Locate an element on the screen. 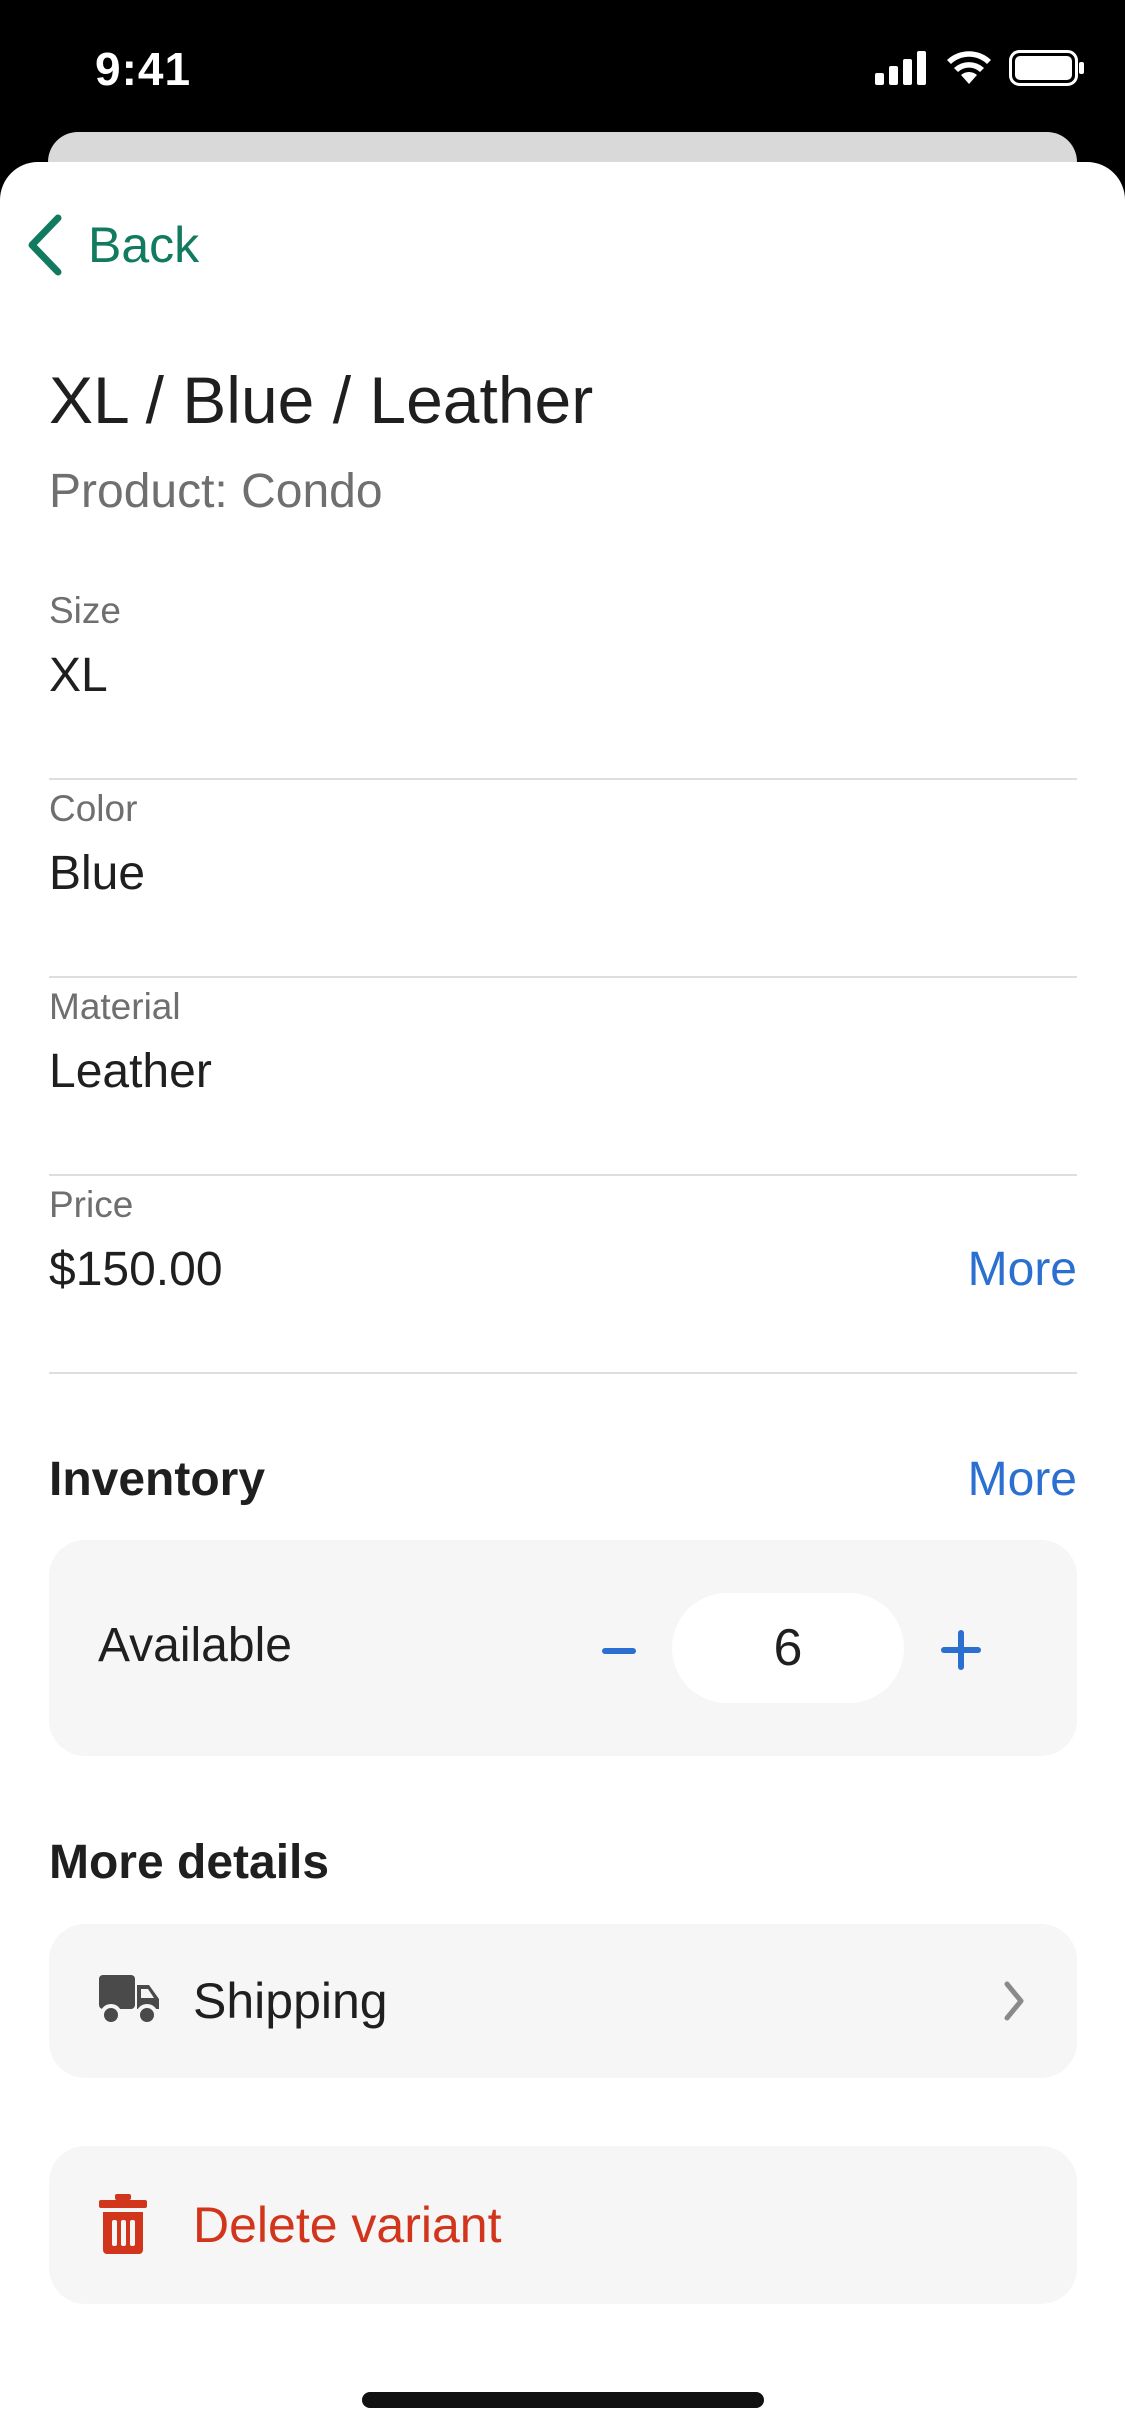 The height and width of the screenshot is (2436, 1125). price-field: Price $150.00 More is located at coordinates (563, 1279).